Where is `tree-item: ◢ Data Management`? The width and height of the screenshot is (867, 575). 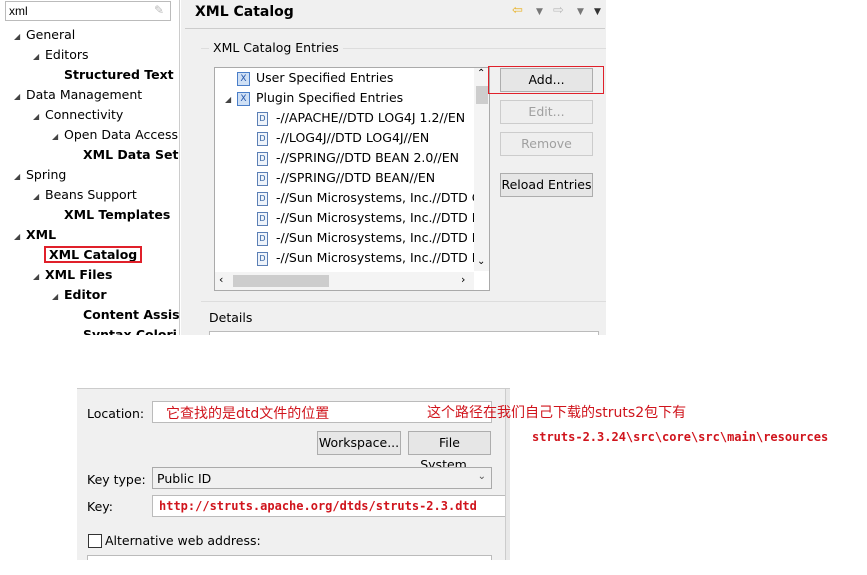
tree-item: ◢ Data Management is located at coordinates (78, 95).